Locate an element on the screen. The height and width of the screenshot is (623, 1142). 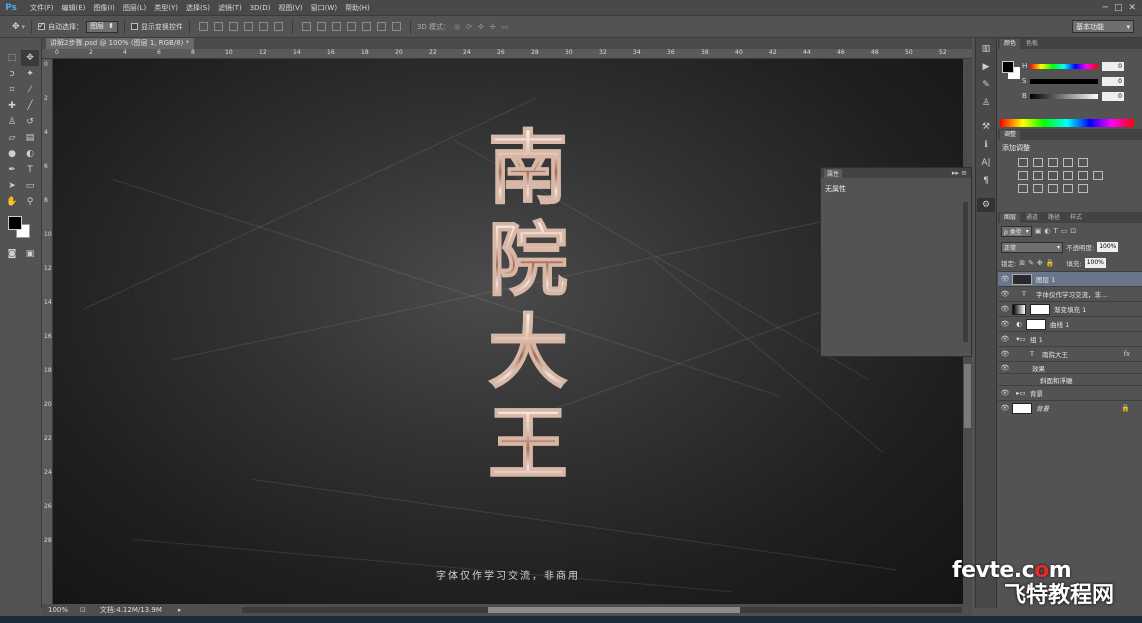
brightness-value: 0 is located at coordinates (1113, 96).